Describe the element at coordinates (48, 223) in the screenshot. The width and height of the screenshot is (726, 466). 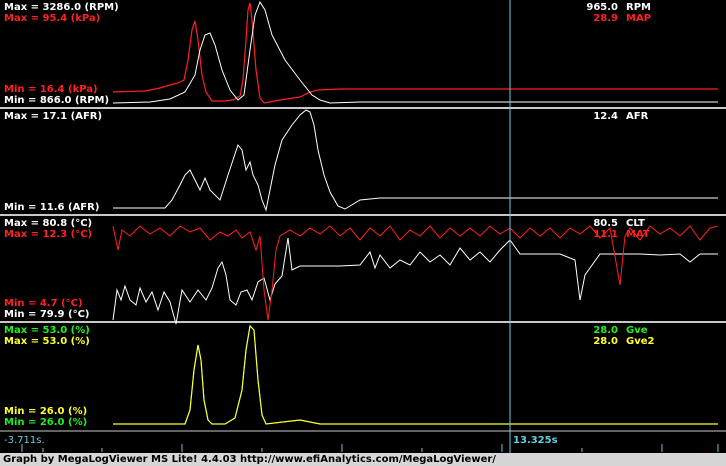
I see `clt-max-label: Max = 80.8 (°C)` at that location.